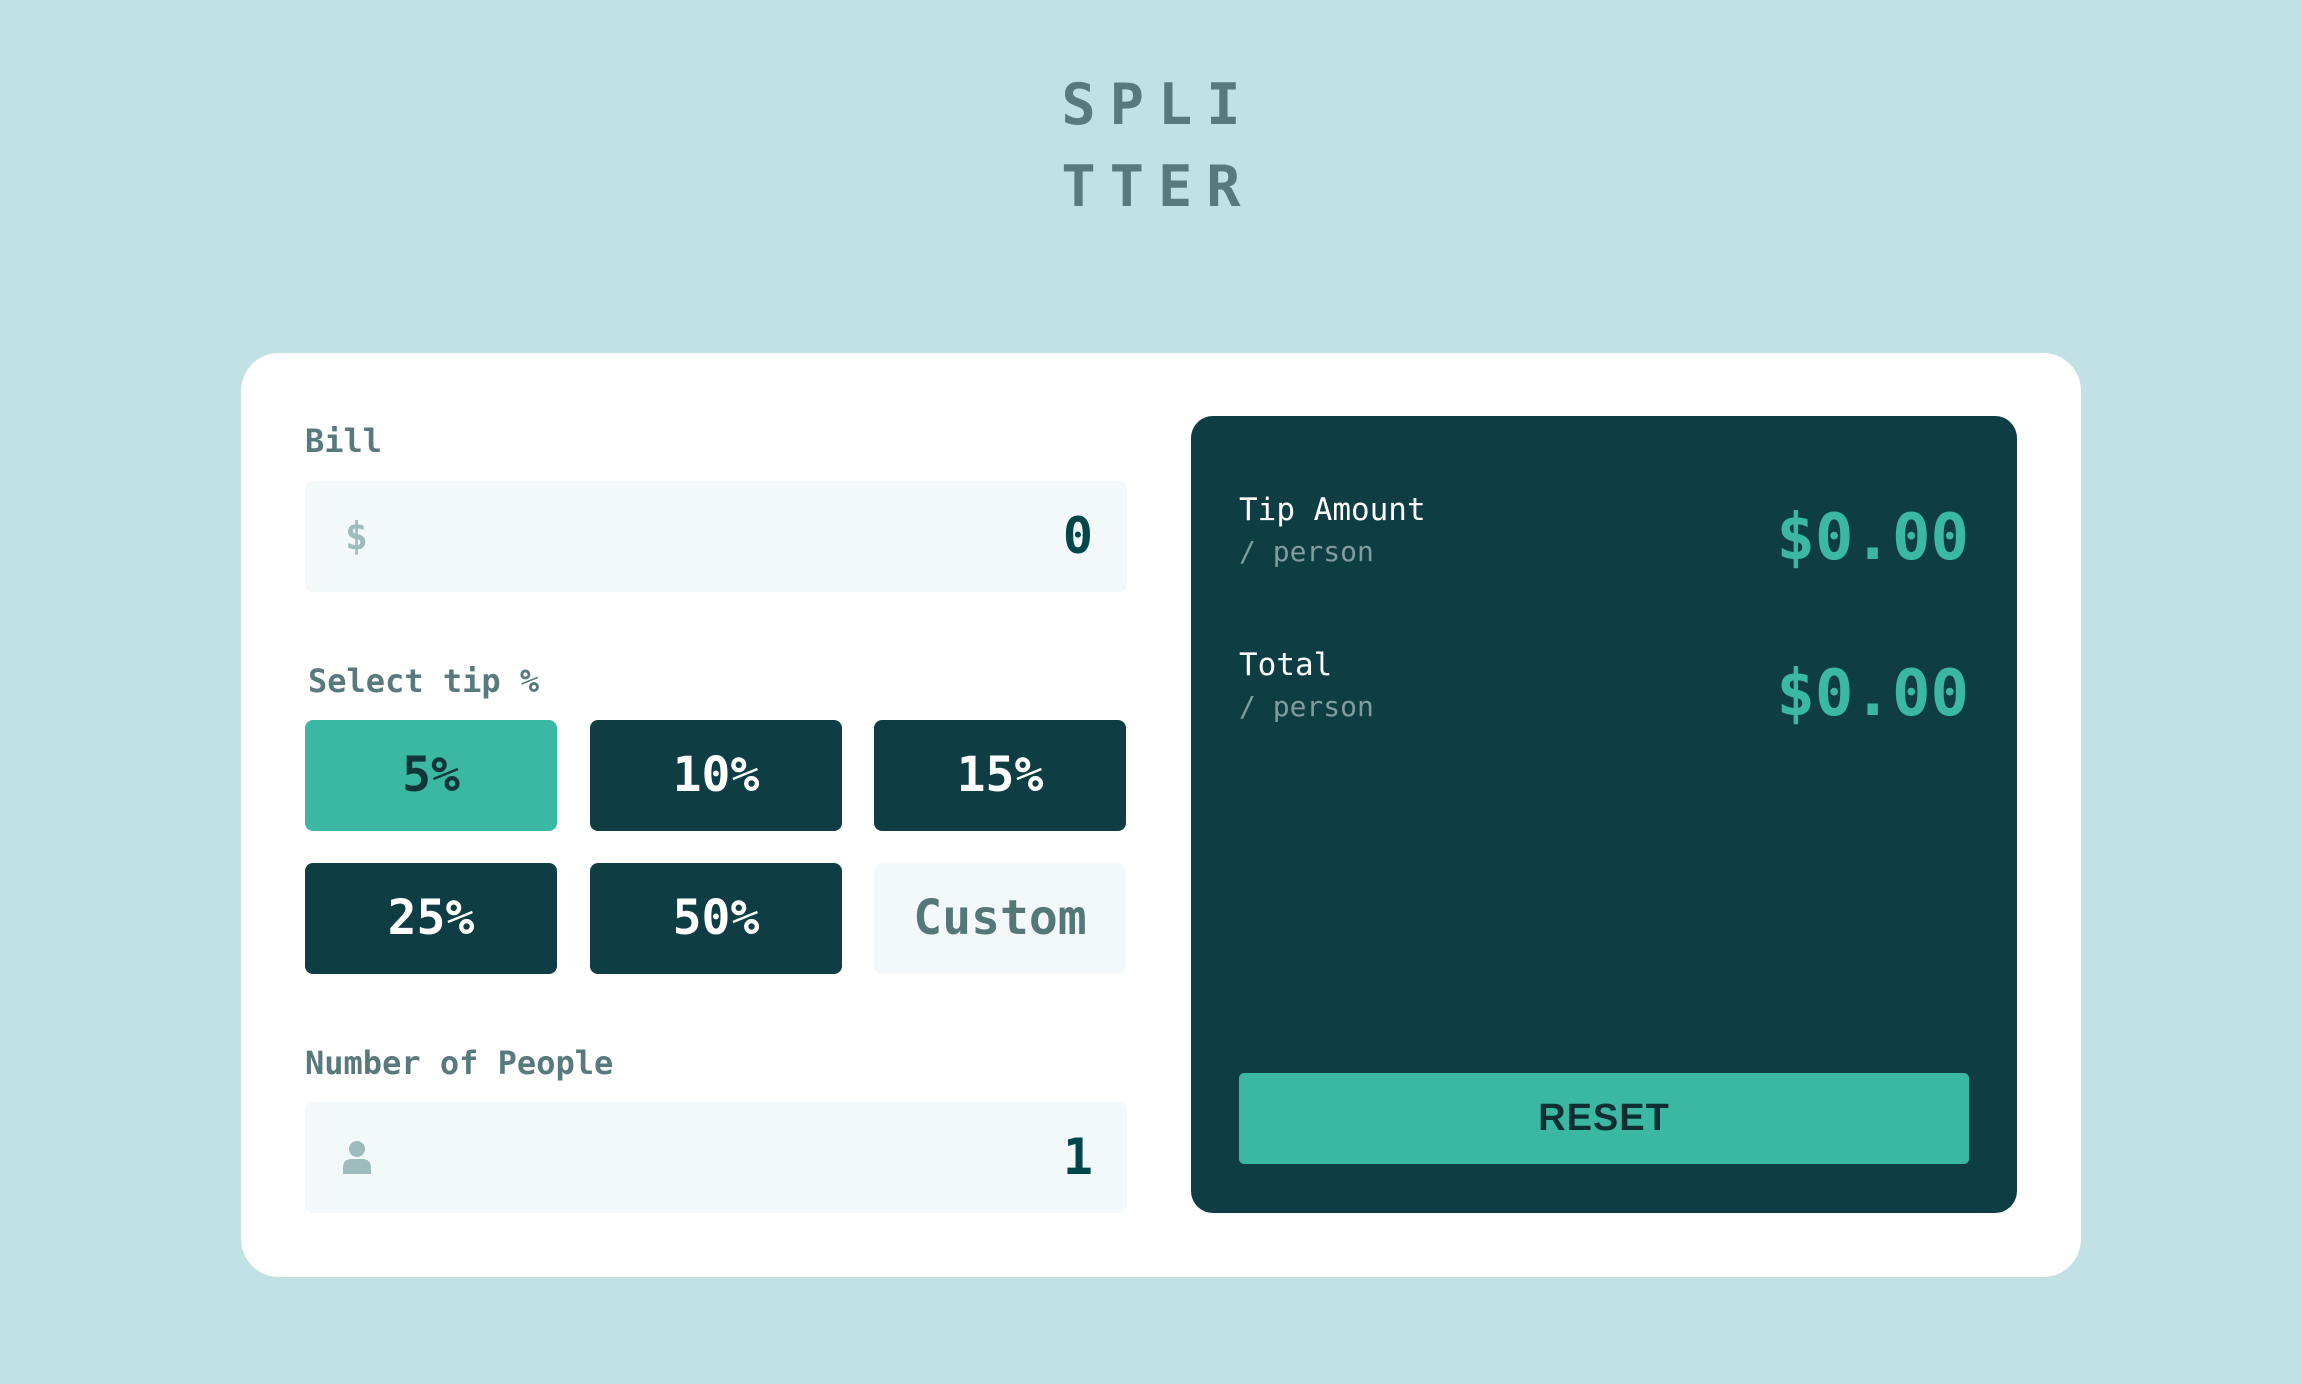 This screenshot has height=1384, width=2302. What do you see at coordinates (716, 775) in the screenshot?
I see `tip-button-10: 10%` at bounding box center [716, 775].